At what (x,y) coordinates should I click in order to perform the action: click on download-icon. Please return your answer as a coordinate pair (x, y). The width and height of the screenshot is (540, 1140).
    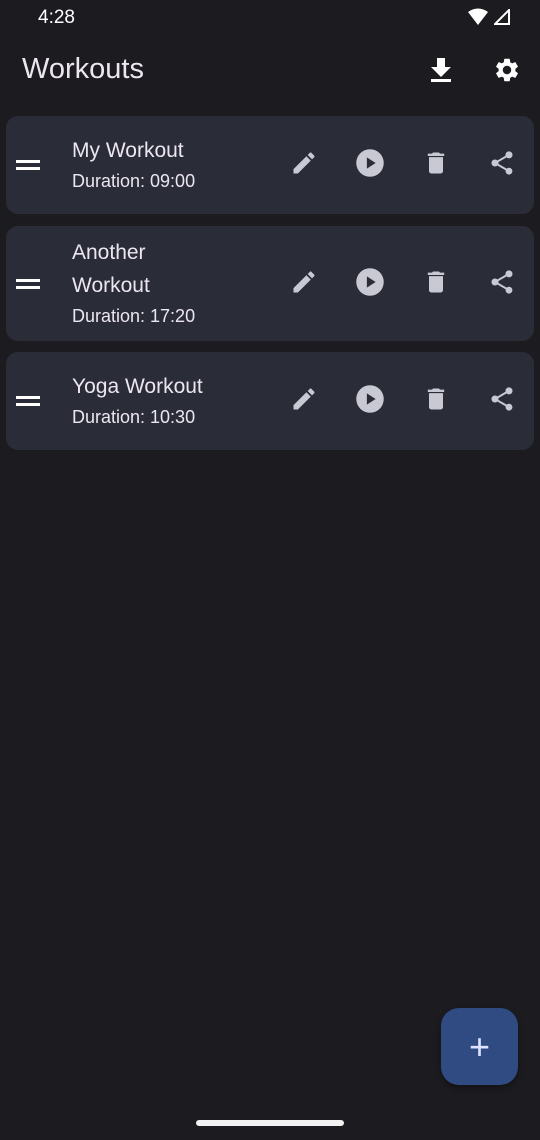
    Looking at the image, I should click on (441, 72).